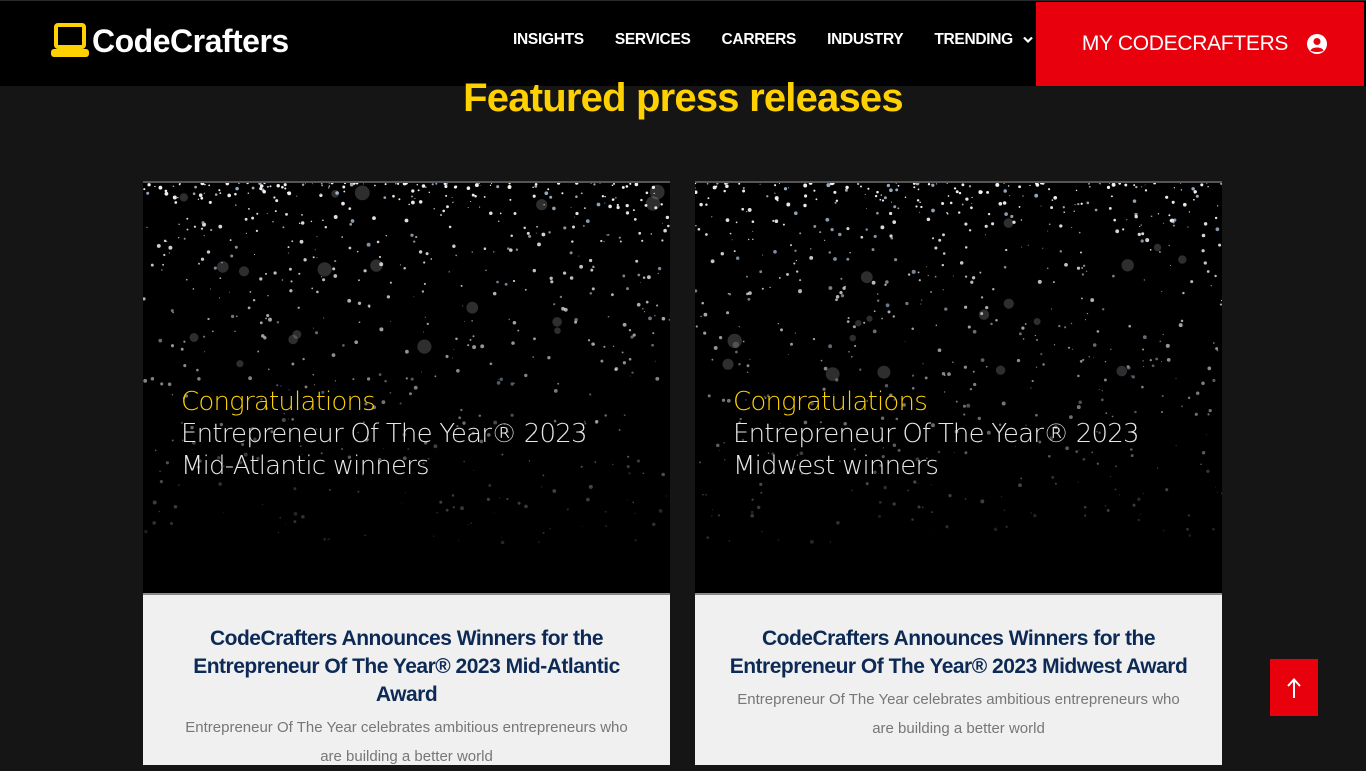  I want to click on image-line2: Mid-Atlantic winners, so click(384, 466).